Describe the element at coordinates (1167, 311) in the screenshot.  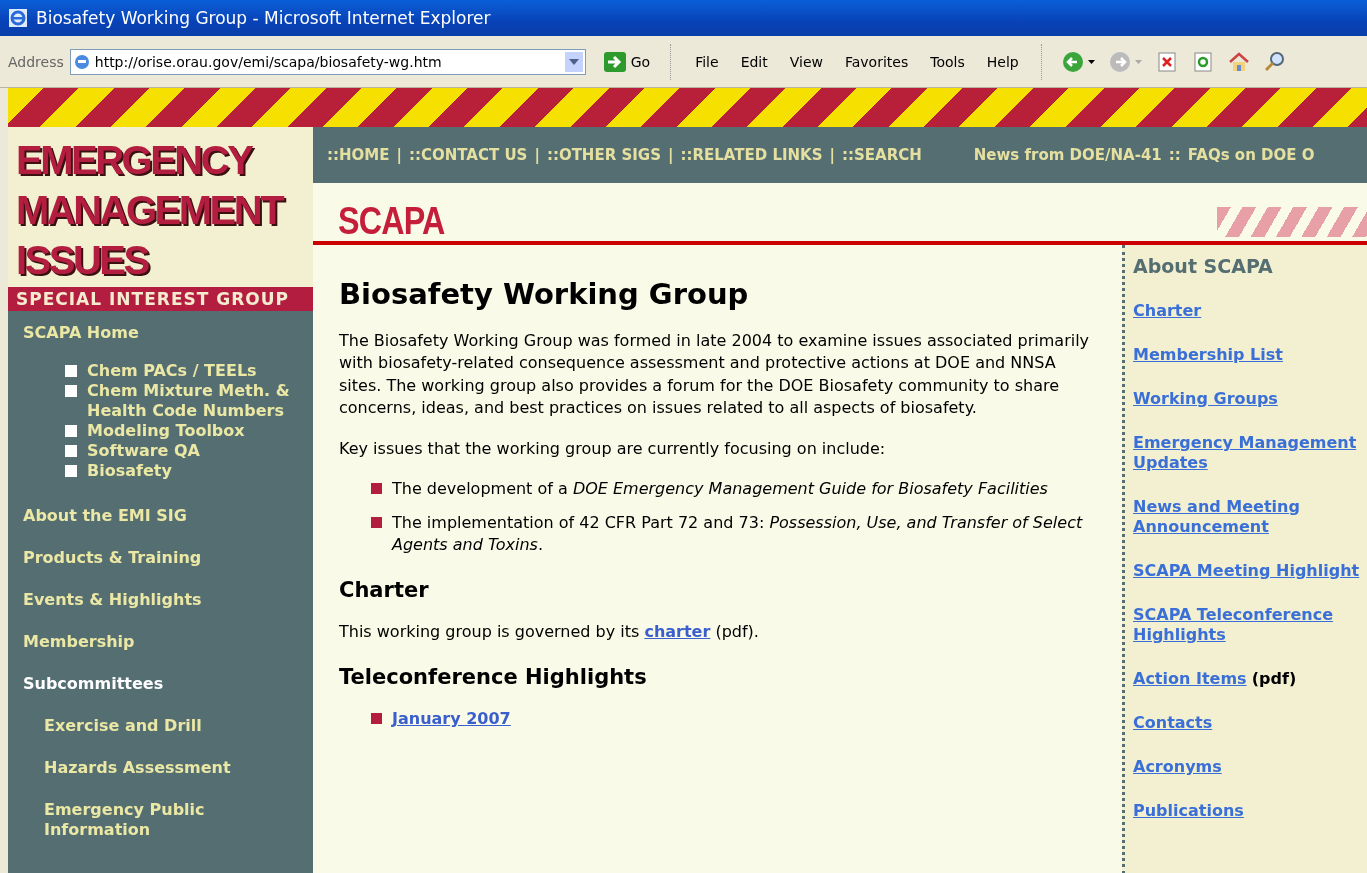
I see `sidebar-link: Charter` at that location.